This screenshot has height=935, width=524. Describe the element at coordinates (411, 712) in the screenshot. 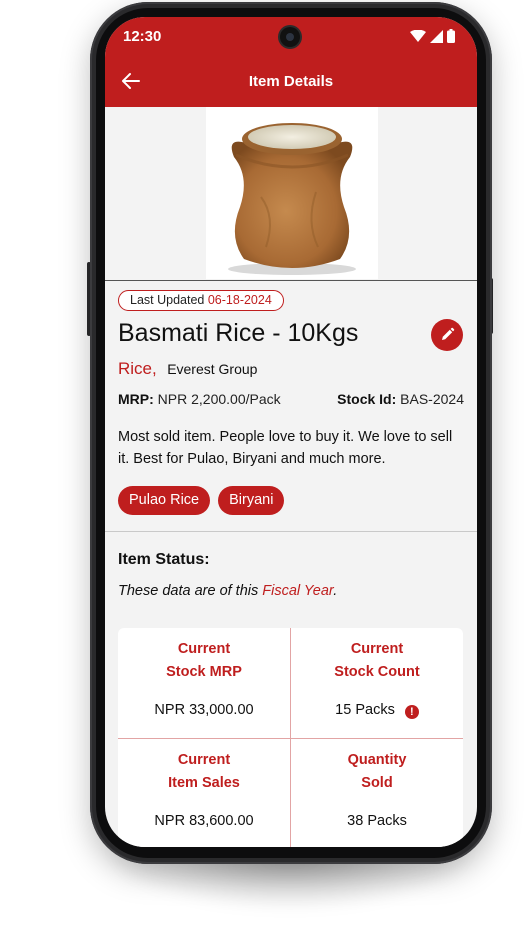

I see `exclamation-circle-icon: !` at that location.